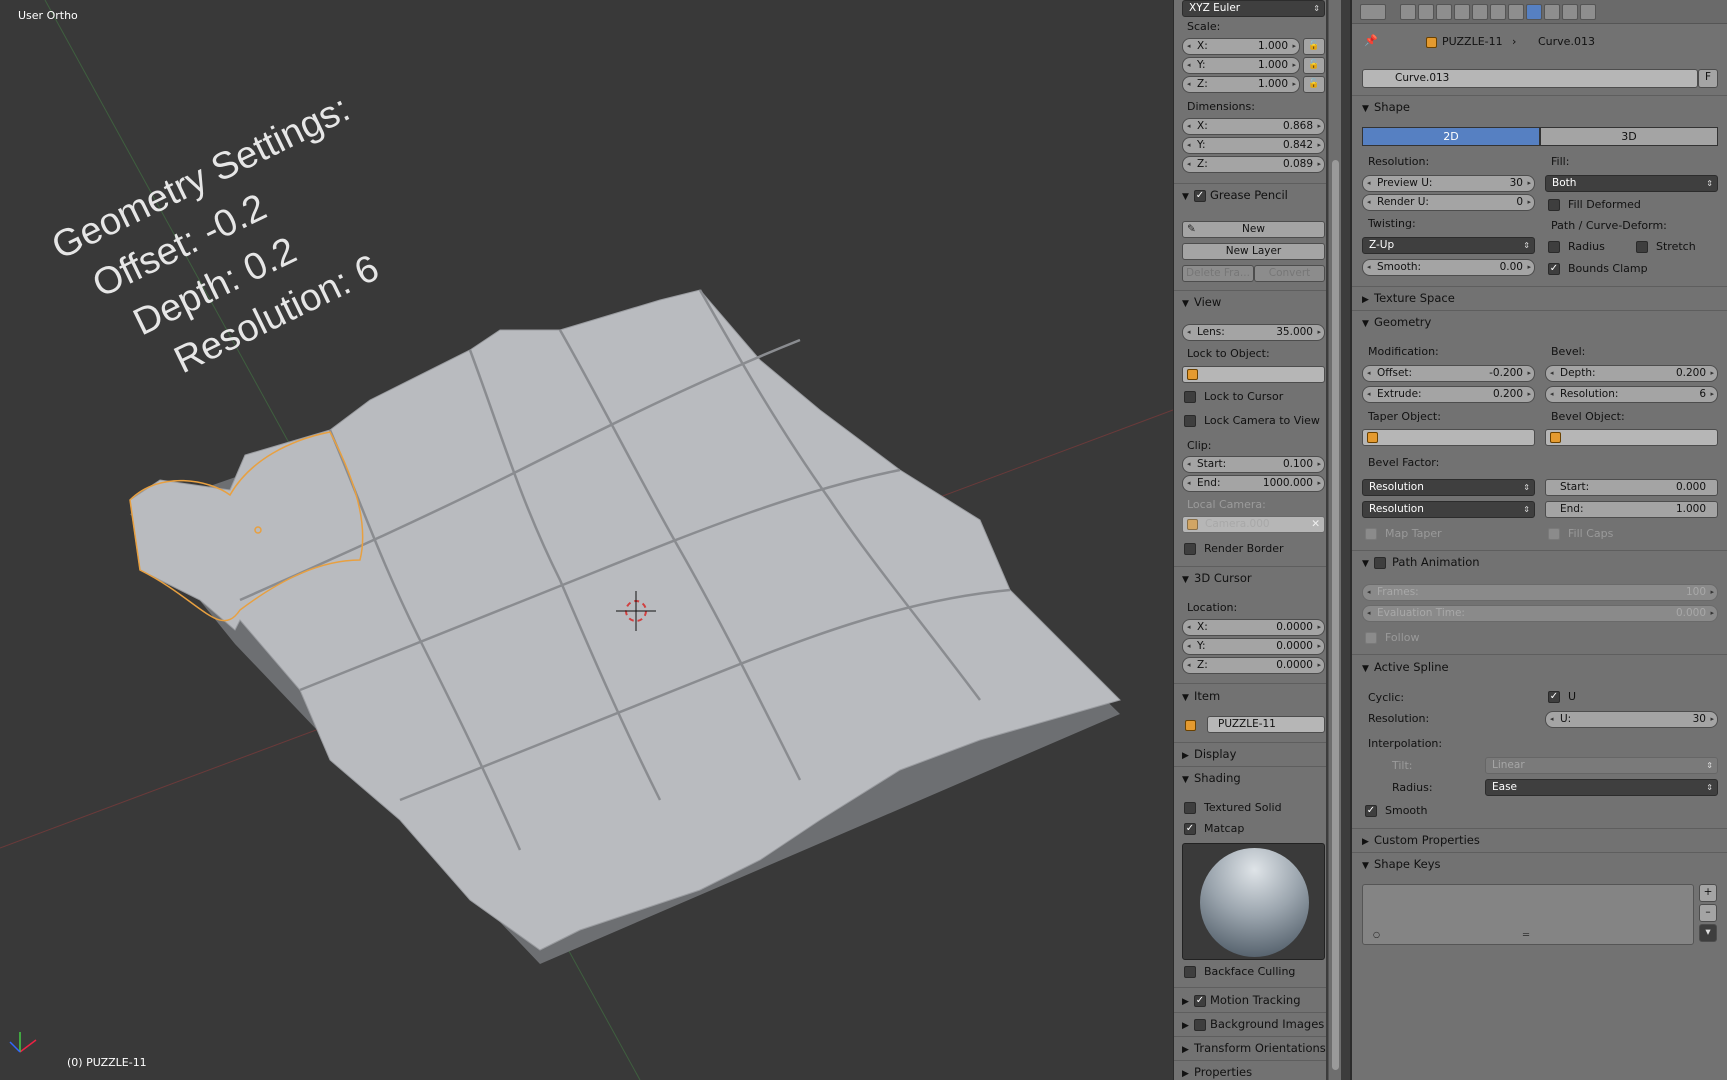 The image size is (1727, 1080). What do you see at coordinates (1253, 332) in the screenshot?
I see `lens-field: ◂ Lens: 35.000 ▸` at bounding box center [1253, 332].